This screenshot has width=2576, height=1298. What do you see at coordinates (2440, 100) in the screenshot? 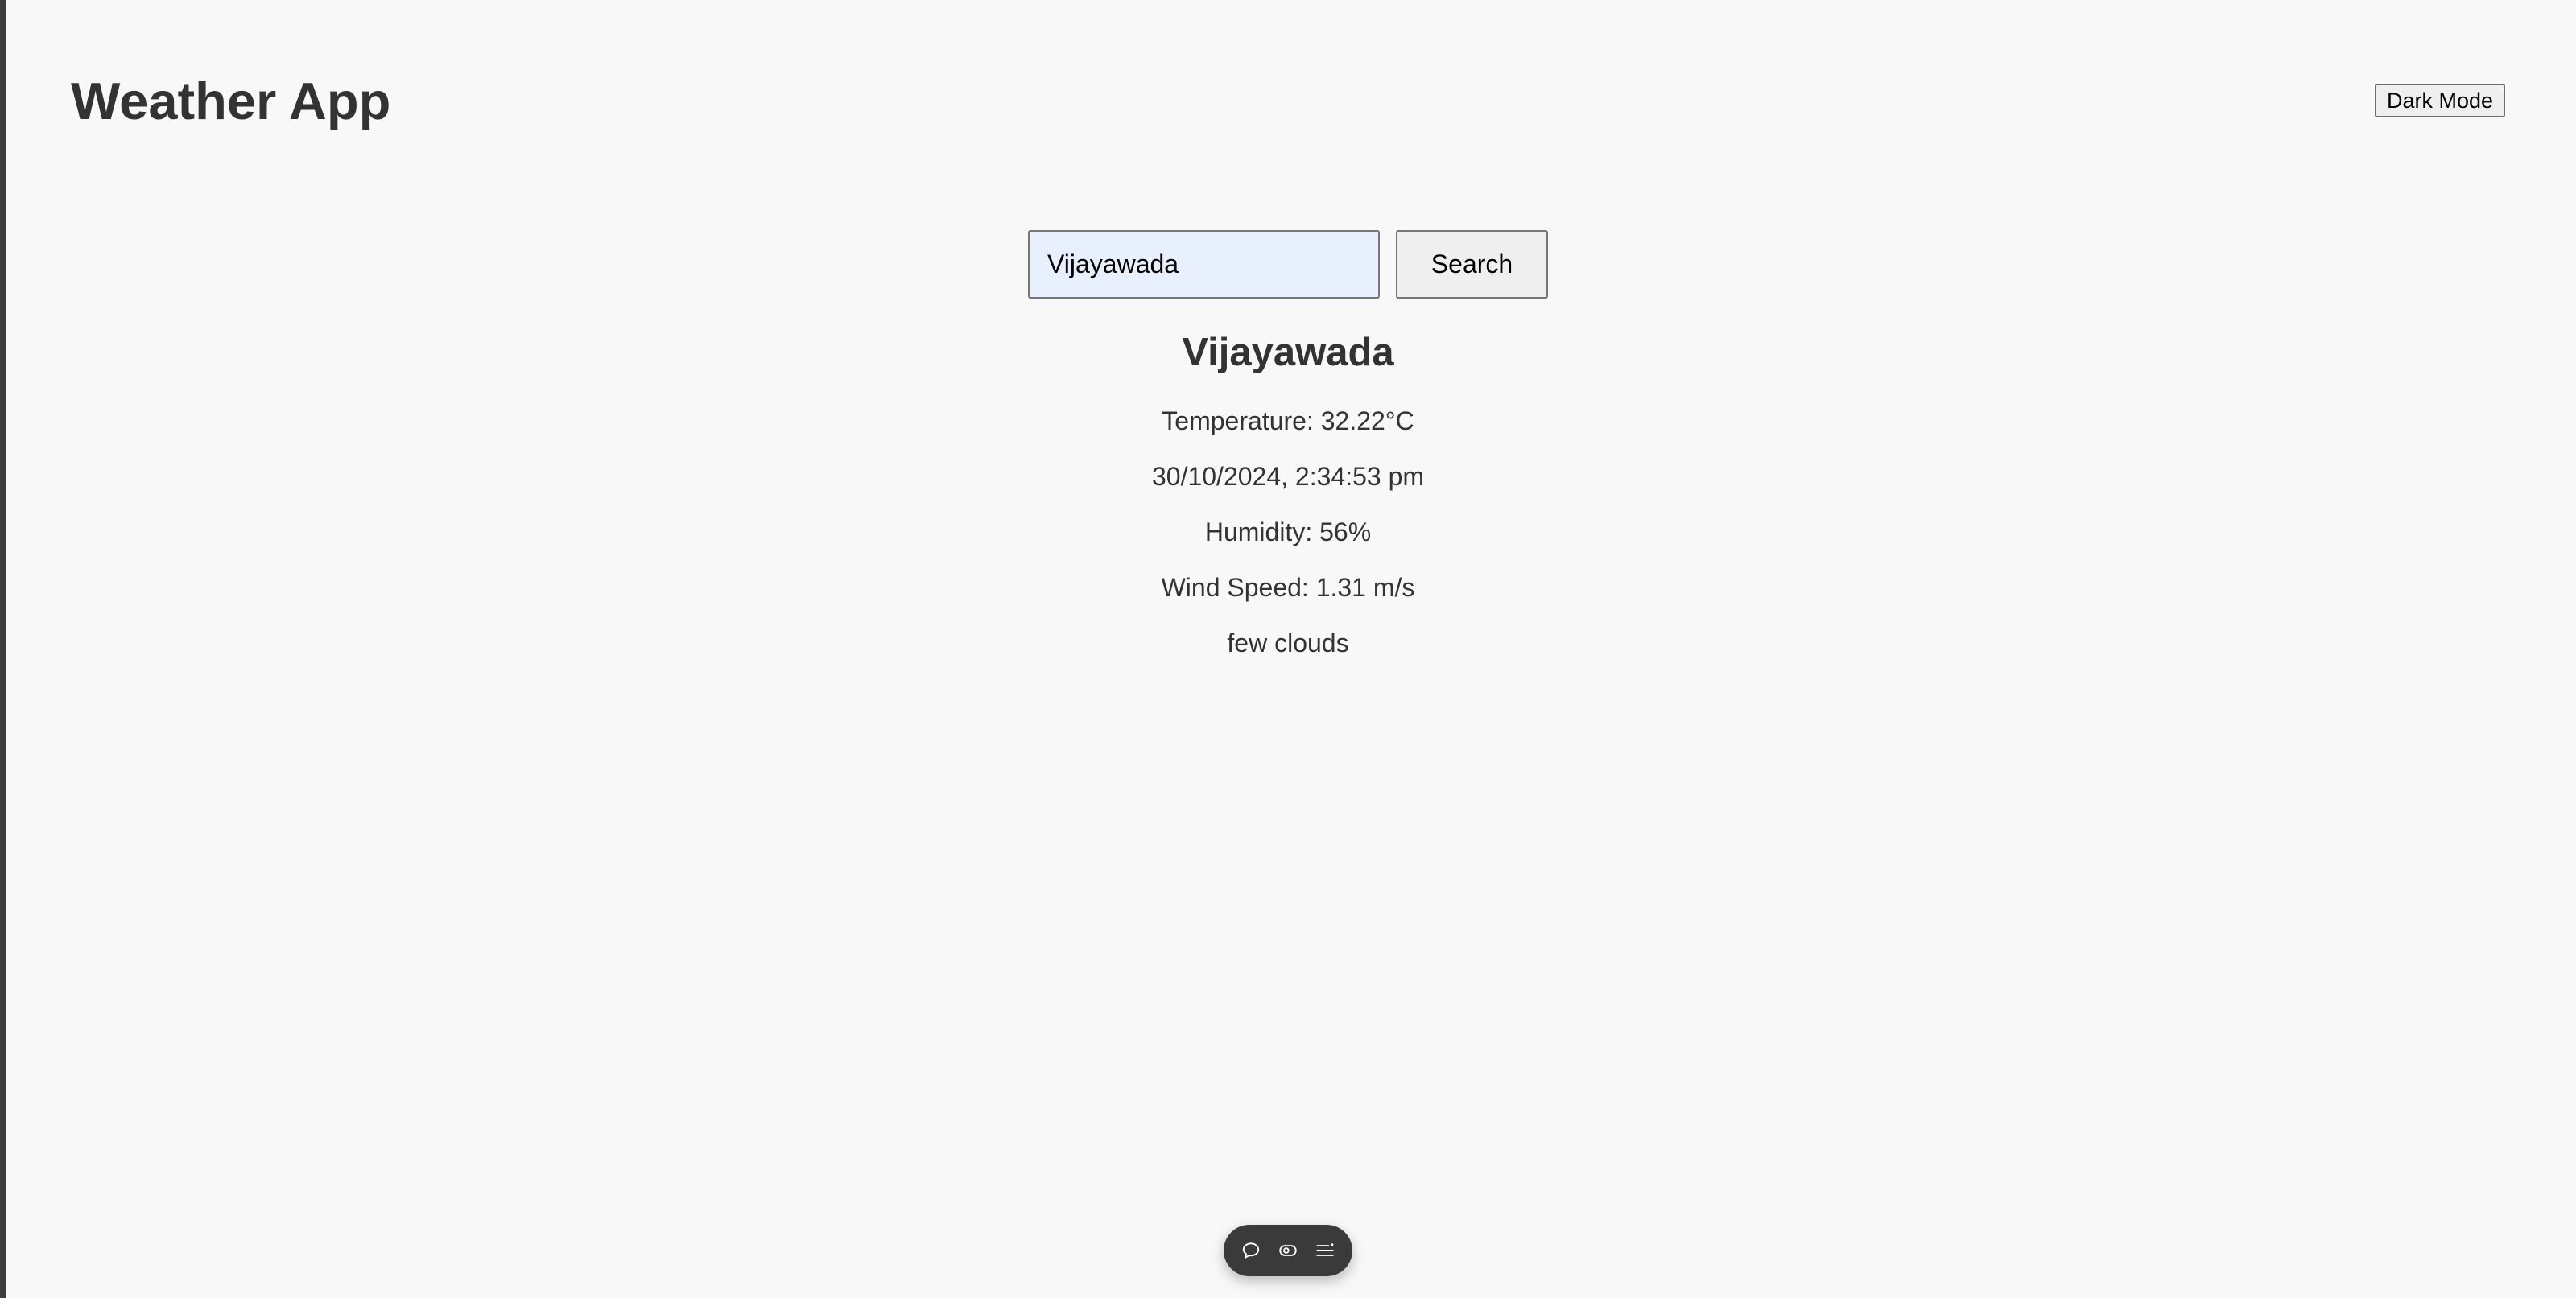
I see `dark-mode-button: Dark Mode` at bounding box center [2440, 100].